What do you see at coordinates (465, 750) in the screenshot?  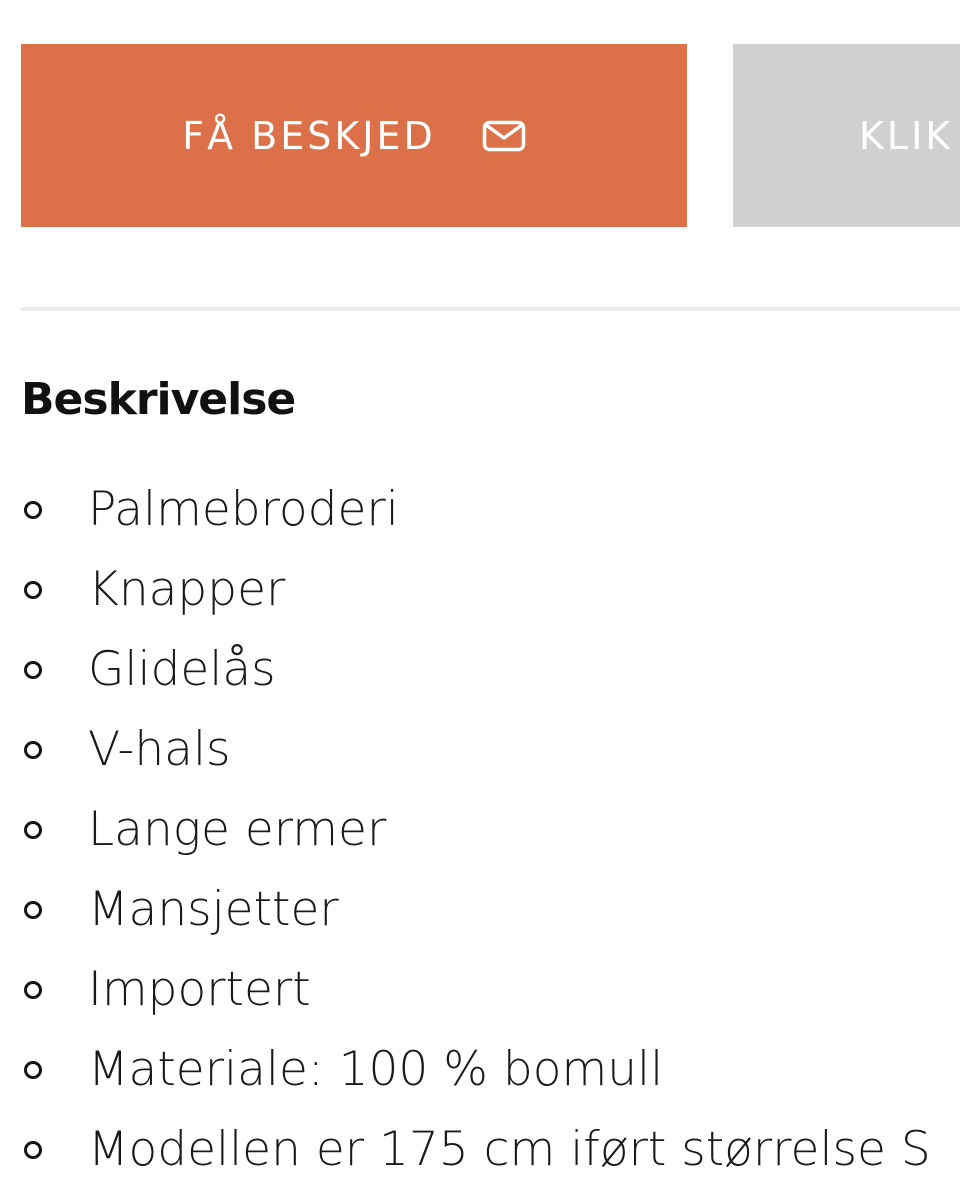 I see `list-item: V-hals` at bounding box center [465, 750].